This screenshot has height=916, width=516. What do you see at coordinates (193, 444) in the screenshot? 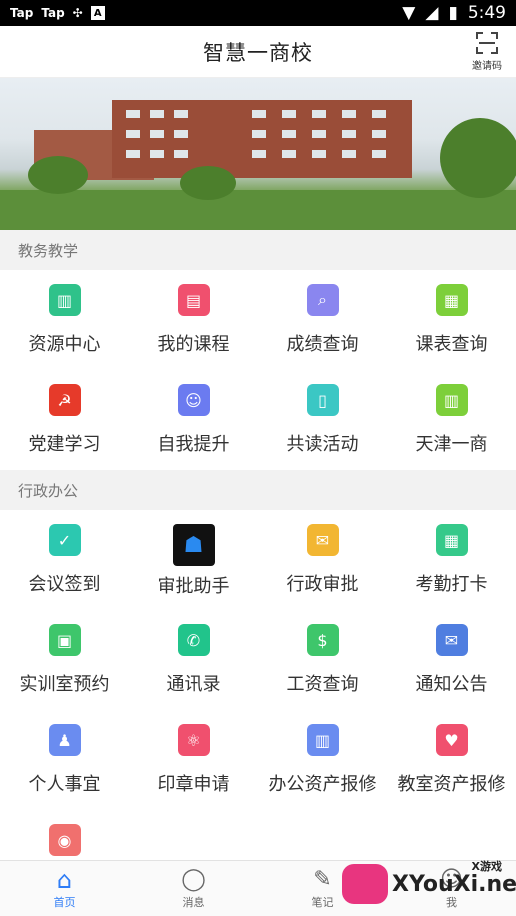
I see `tile-label: 自我提升` at bounding box center [193, 444].